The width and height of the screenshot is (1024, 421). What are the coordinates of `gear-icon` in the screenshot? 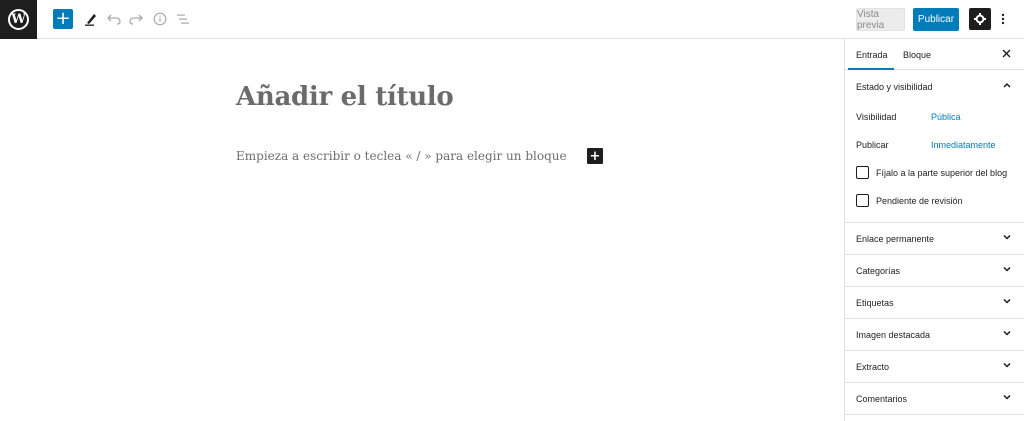 It's located at (980, 19).